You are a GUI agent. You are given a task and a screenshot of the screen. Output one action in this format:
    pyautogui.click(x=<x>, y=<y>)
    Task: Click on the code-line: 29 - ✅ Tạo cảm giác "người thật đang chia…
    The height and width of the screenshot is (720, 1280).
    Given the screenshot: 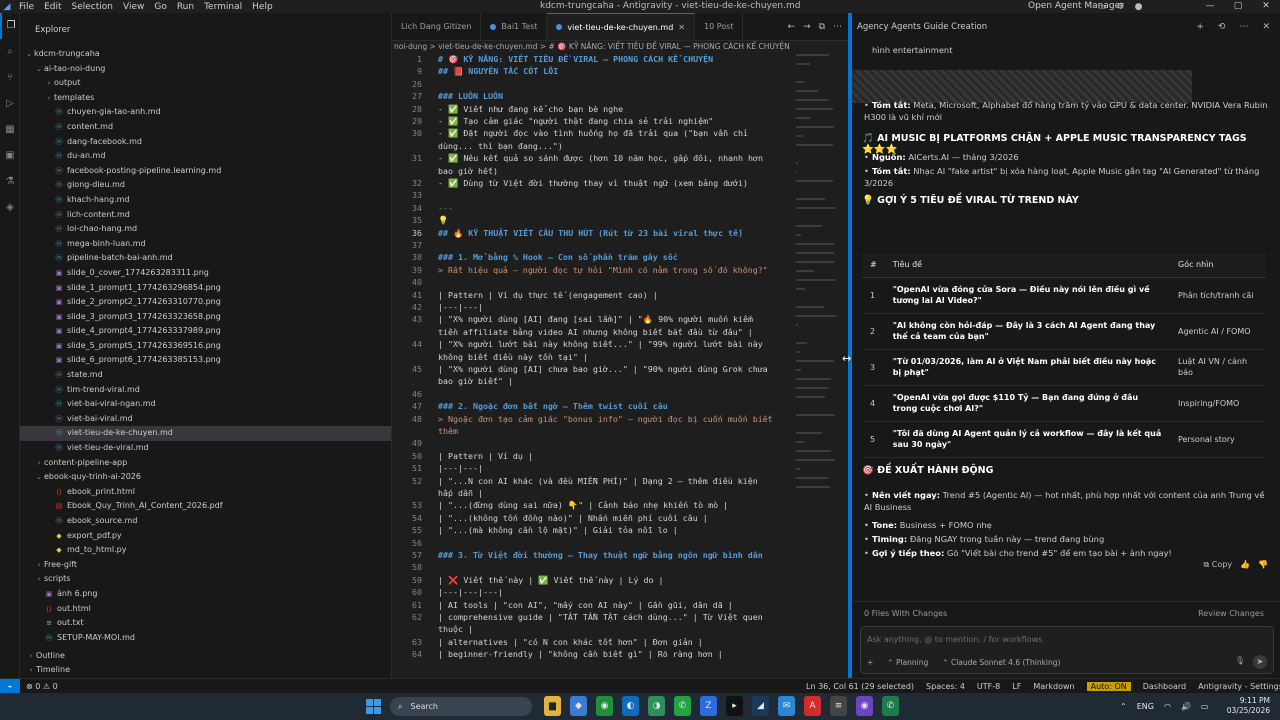 What is the action you would take?
    pyautogui.click(x=620, y=121)
    